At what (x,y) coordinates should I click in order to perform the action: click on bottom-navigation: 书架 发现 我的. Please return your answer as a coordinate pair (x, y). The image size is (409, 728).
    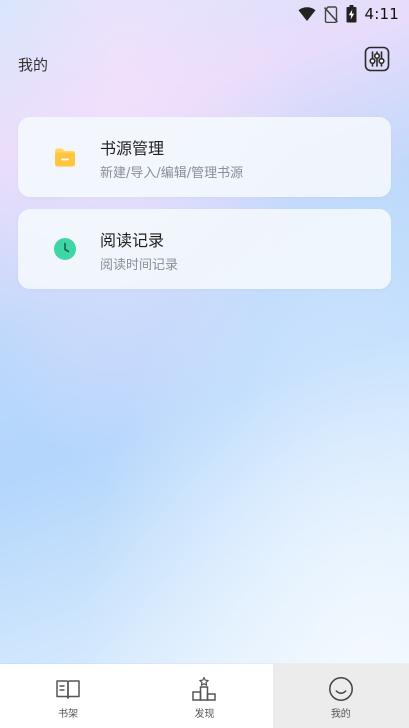
    Looking at the image, I should click on (204, 696).